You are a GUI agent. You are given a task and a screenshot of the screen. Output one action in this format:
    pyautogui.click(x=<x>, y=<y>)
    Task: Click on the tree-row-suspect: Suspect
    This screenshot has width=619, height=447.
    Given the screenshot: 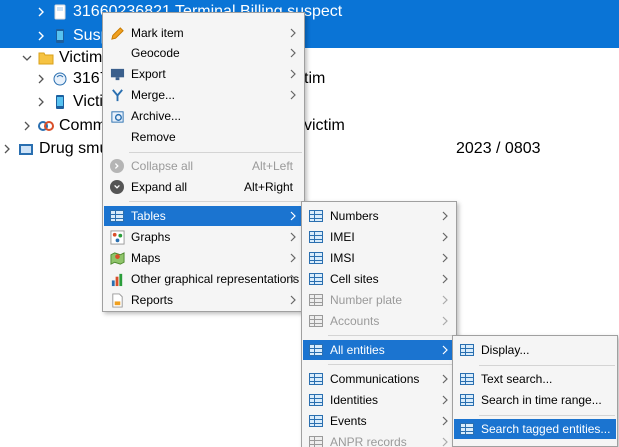 What is the action you would take?
    pyautogui.click(x=309, y=36)
    